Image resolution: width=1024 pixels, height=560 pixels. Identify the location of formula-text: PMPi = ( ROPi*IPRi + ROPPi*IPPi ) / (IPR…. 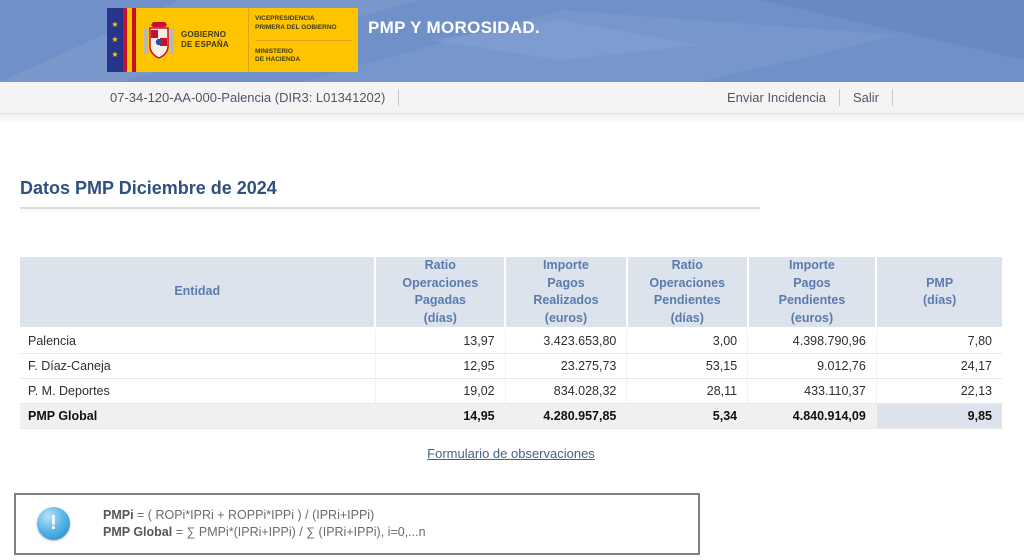
(264, 523).